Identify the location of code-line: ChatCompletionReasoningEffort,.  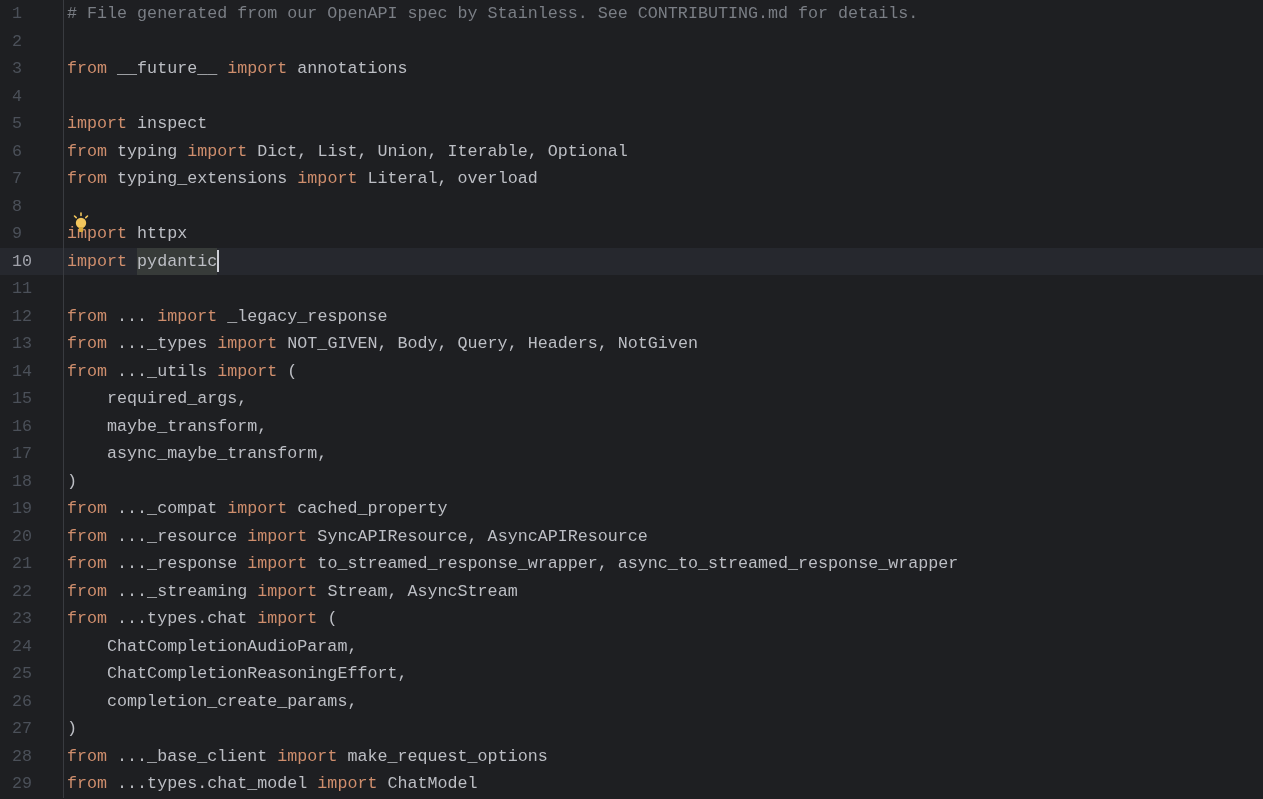
(257, 674).